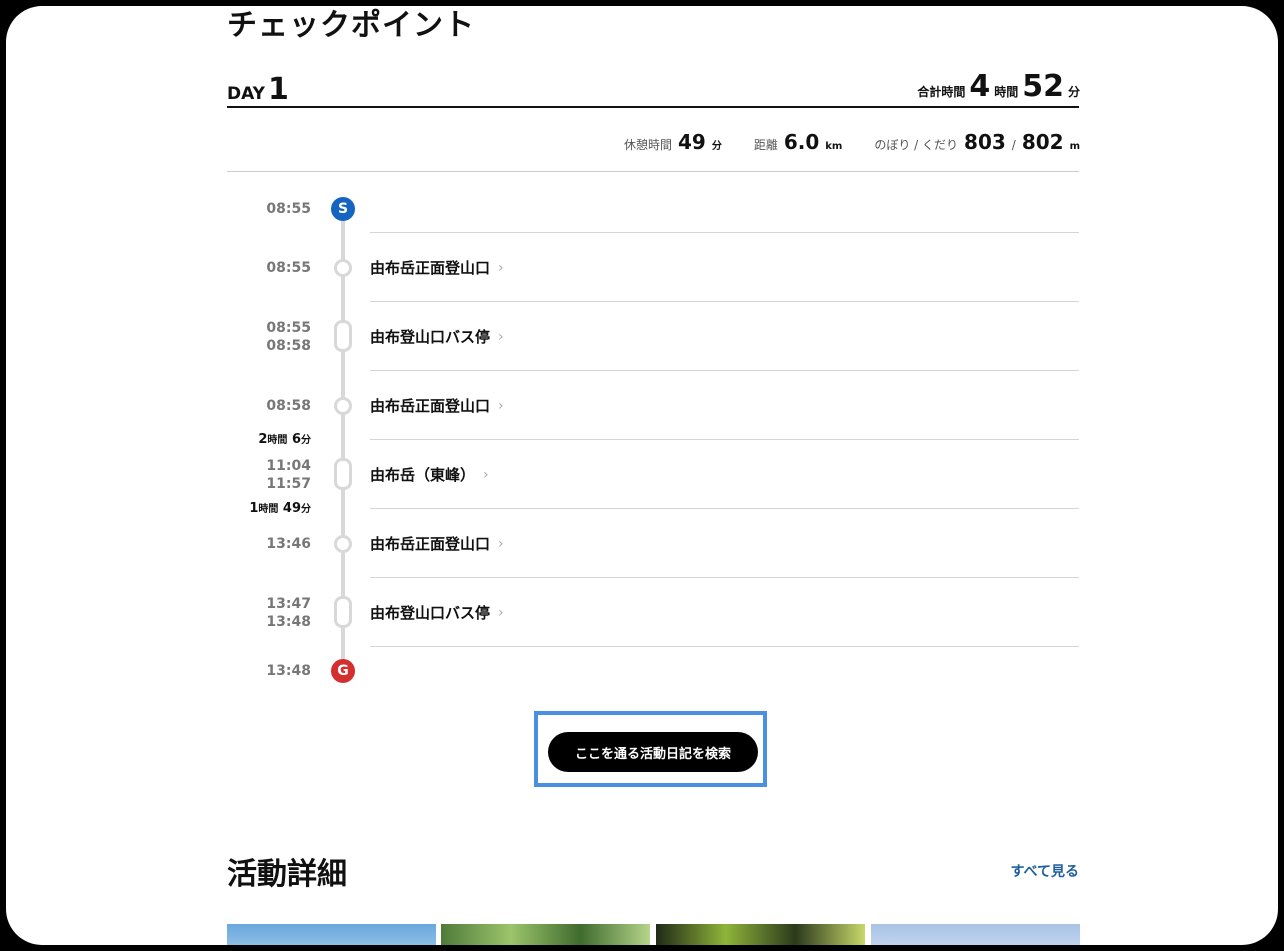 This screenshot has width=1284, height=951. Describe the element at coordinates (288, 484) in the screenshot. I see `departure-time: 11:57` at that location.